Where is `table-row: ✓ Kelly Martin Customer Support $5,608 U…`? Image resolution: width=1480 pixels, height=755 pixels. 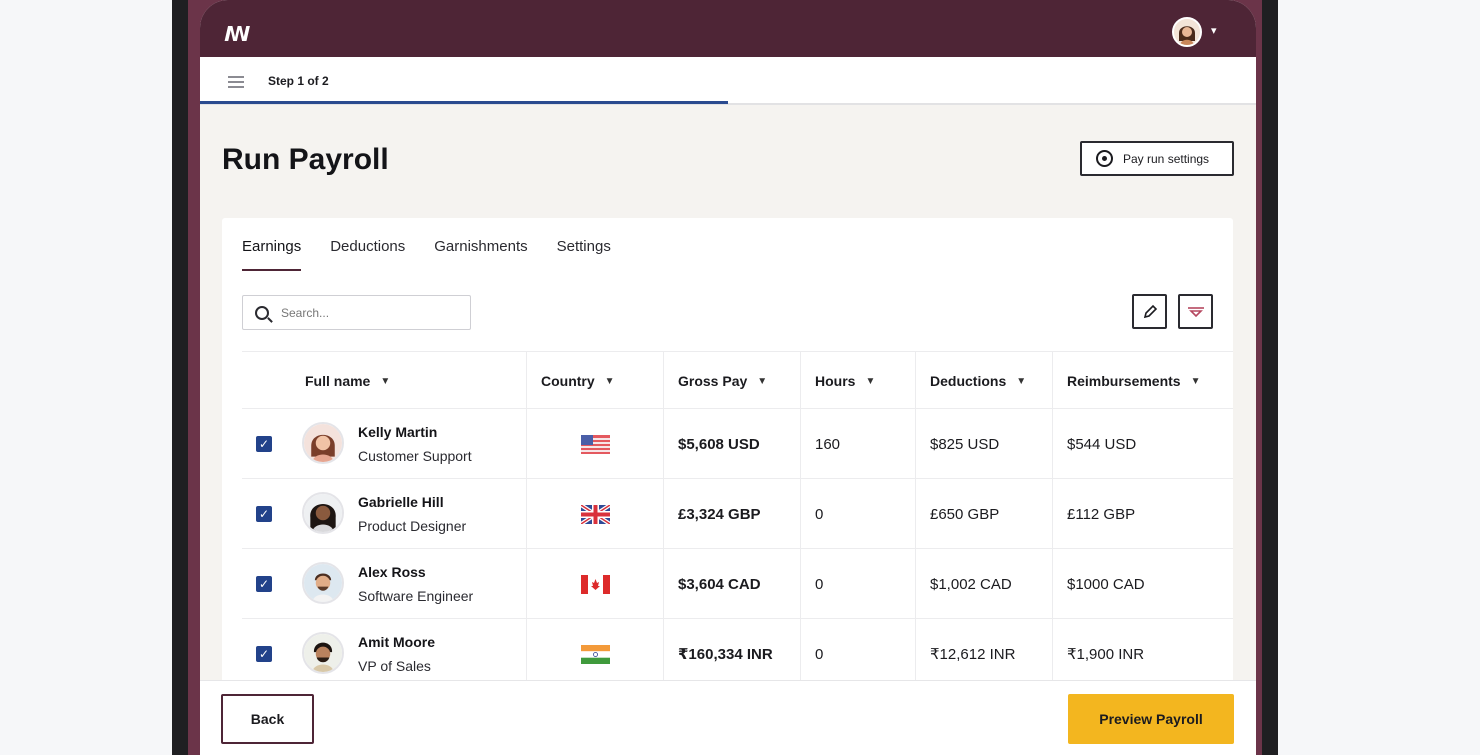 table-row: ✓ Kelly Martin Customer Support $5,608 U… is located at coordinates (737, 444).